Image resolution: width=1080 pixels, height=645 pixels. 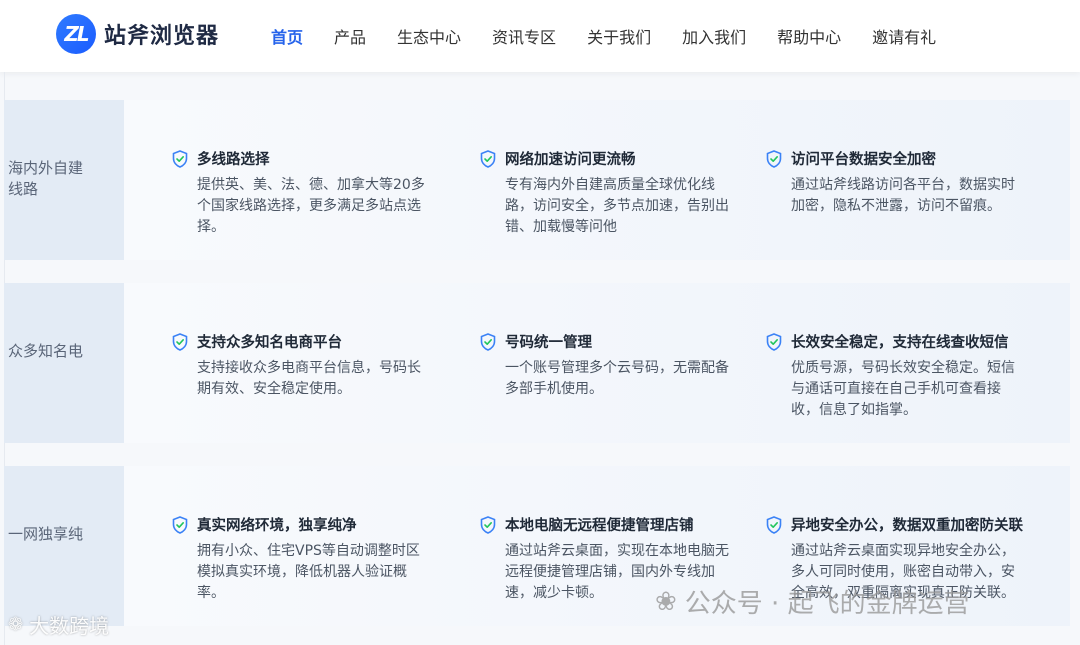 I want to click on nav-item-home: 首页, so click(x=287, y=36).